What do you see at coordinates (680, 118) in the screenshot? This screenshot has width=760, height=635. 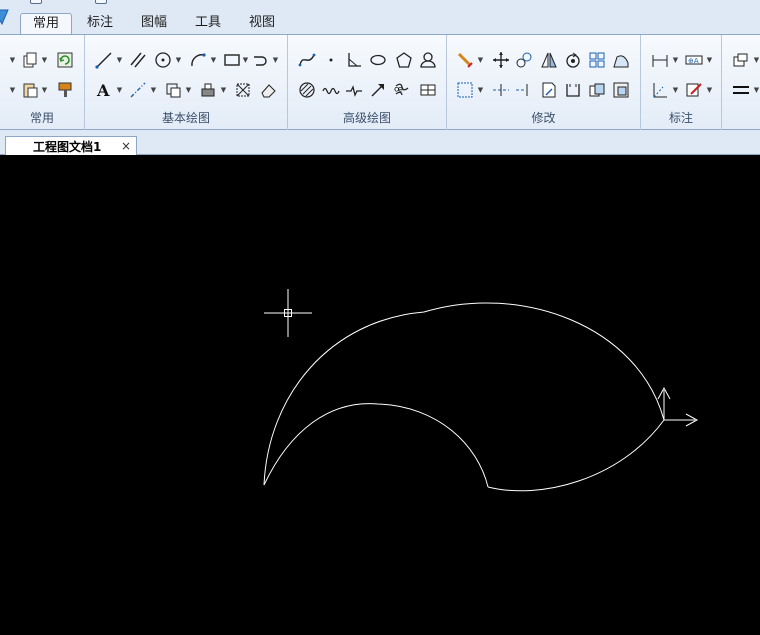 I see `group-label-dimension: 标注` at bounding box center [680, 118].